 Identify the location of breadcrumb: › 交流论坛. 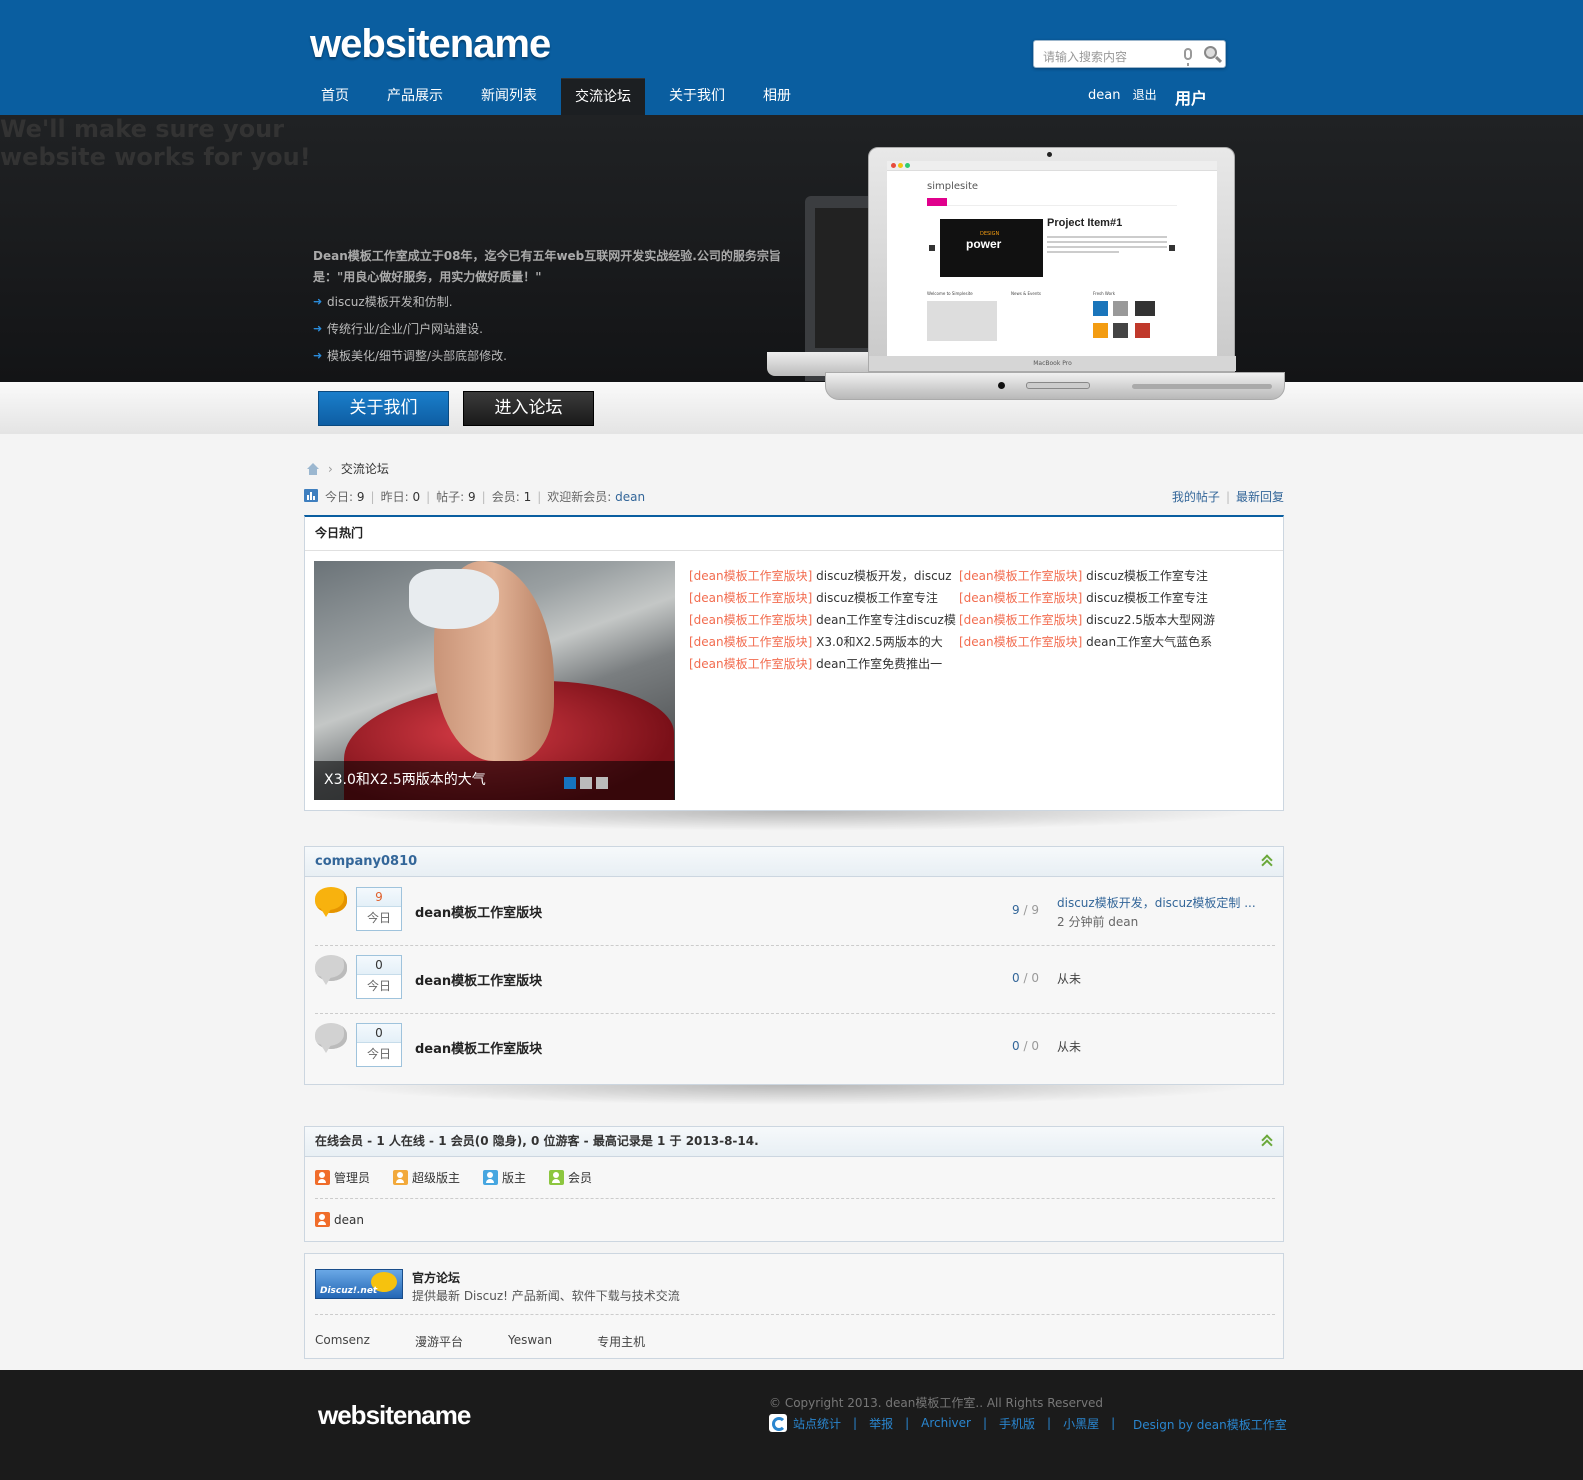
(347, 468).